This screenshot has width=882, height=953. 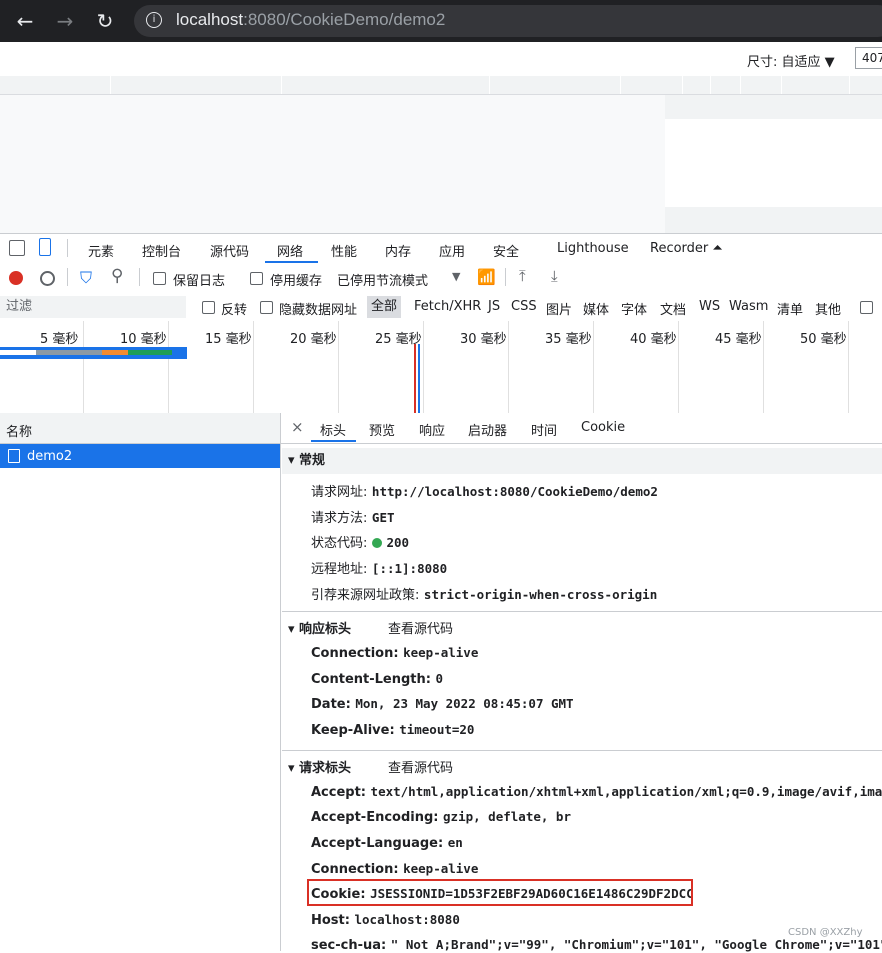 I want to click on inspect-element-icon, so click(x=17, y=248).